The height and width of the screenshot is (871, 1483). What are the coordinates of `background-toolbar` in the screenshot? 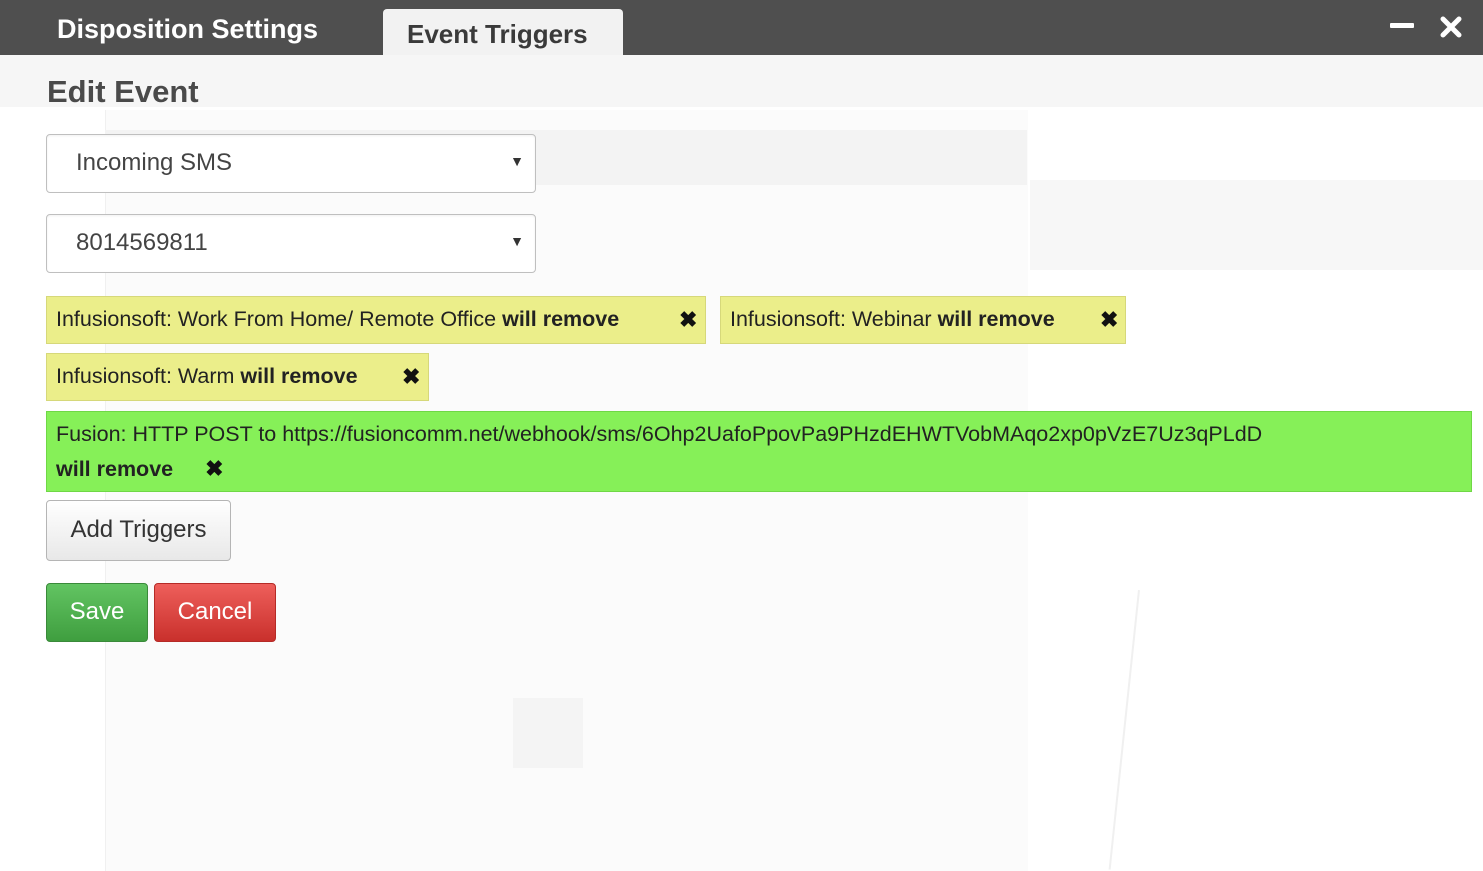 It's located at (741, 81).